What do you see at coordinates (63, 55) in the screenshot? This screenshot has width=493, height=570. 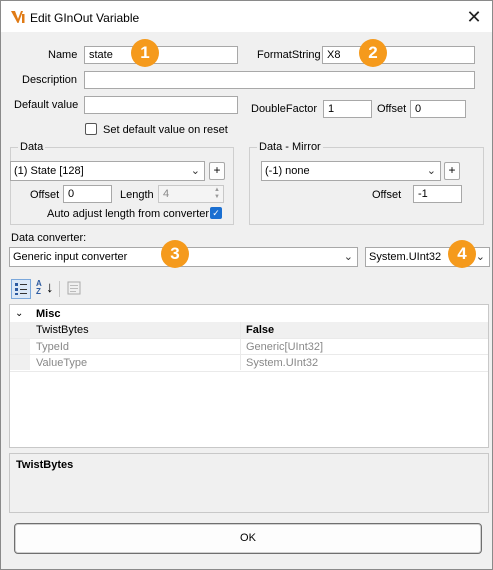 I see `name-label: Name` at bounding box center [63, 55].